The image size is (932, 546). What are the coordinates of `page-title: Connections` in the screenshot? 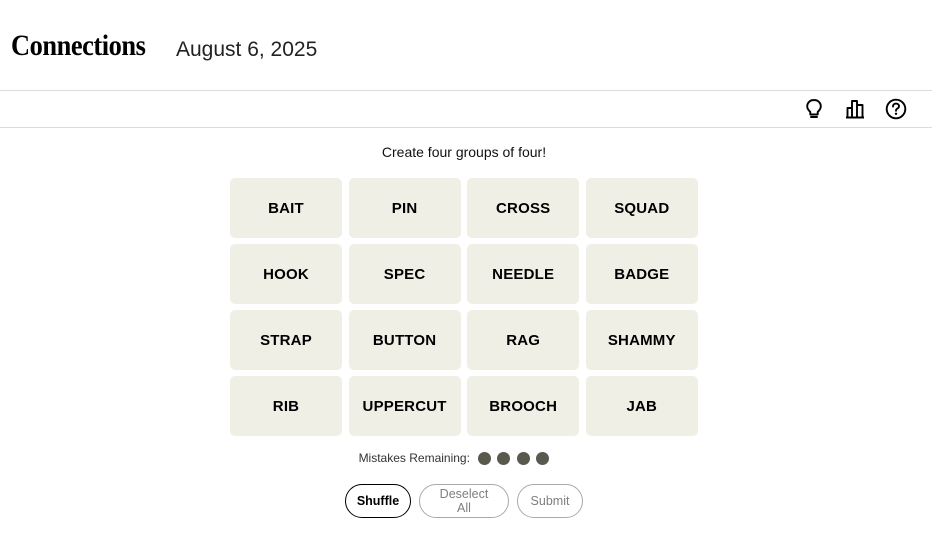 It's located at (78, 45).